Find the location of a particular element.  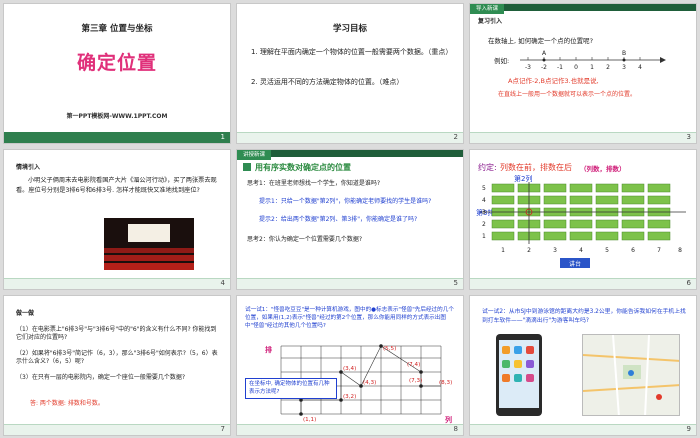

row-number: 4 is located at coordinates (484, 200).